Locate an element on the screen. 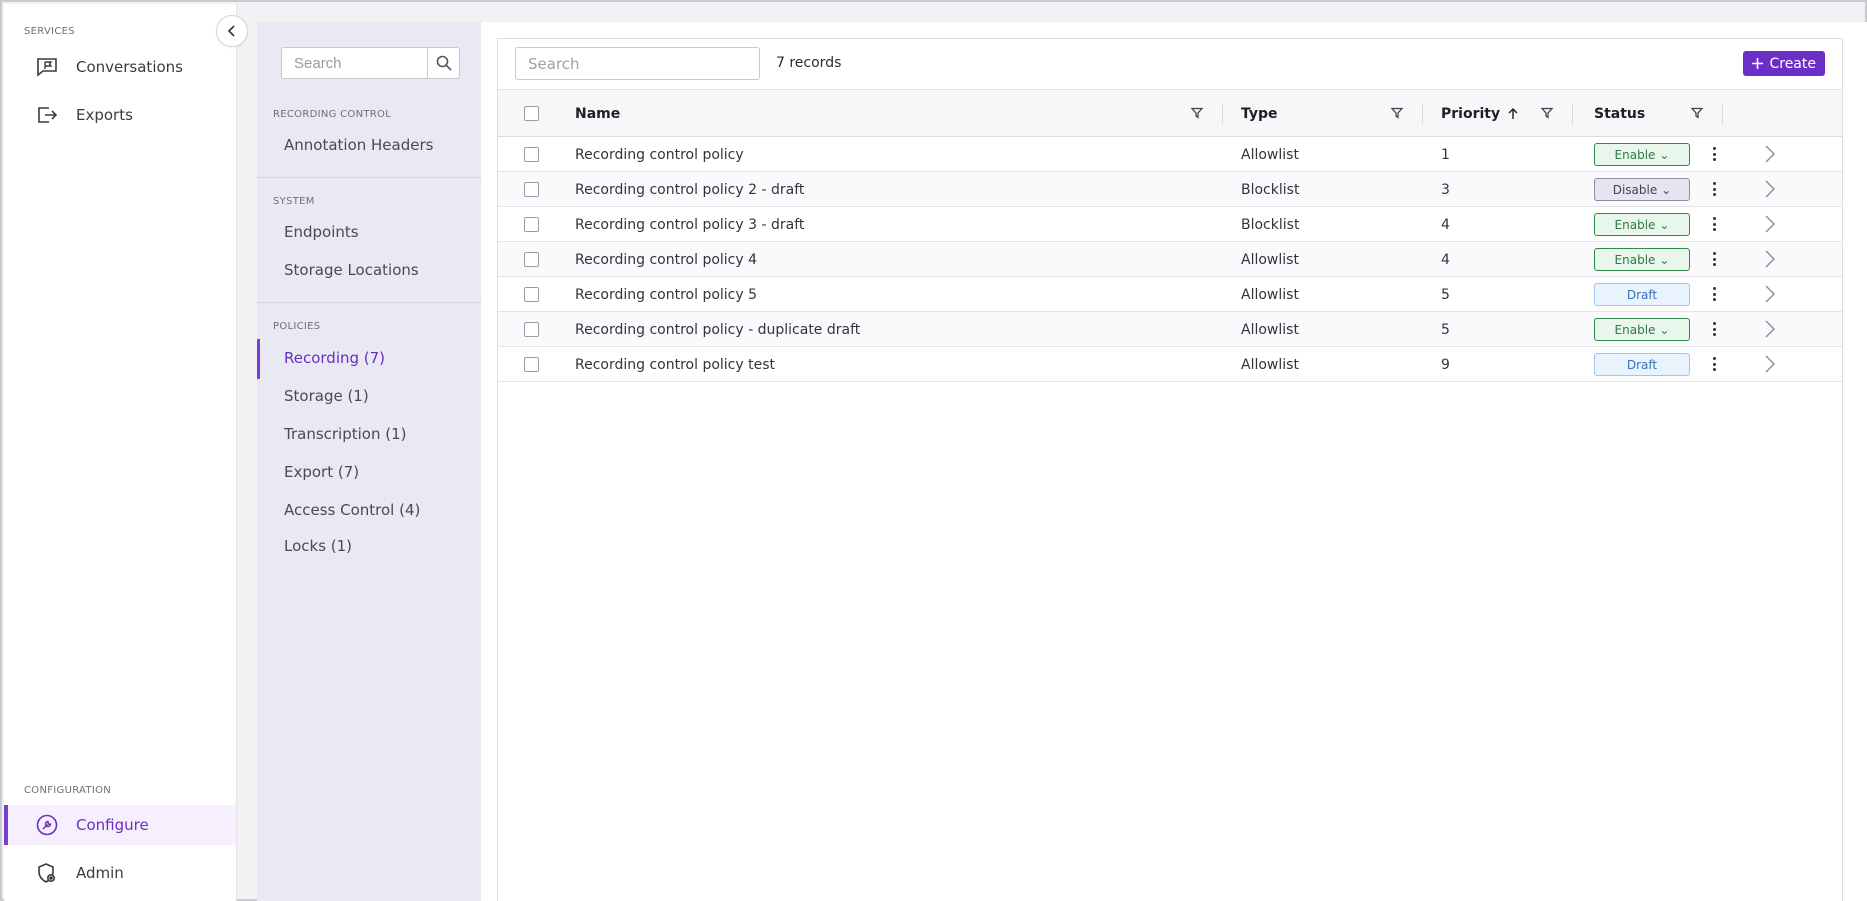 The height and width of the screenshot is (901, 1867). nav-item-label: Configure is located at coordinates (112, 825).